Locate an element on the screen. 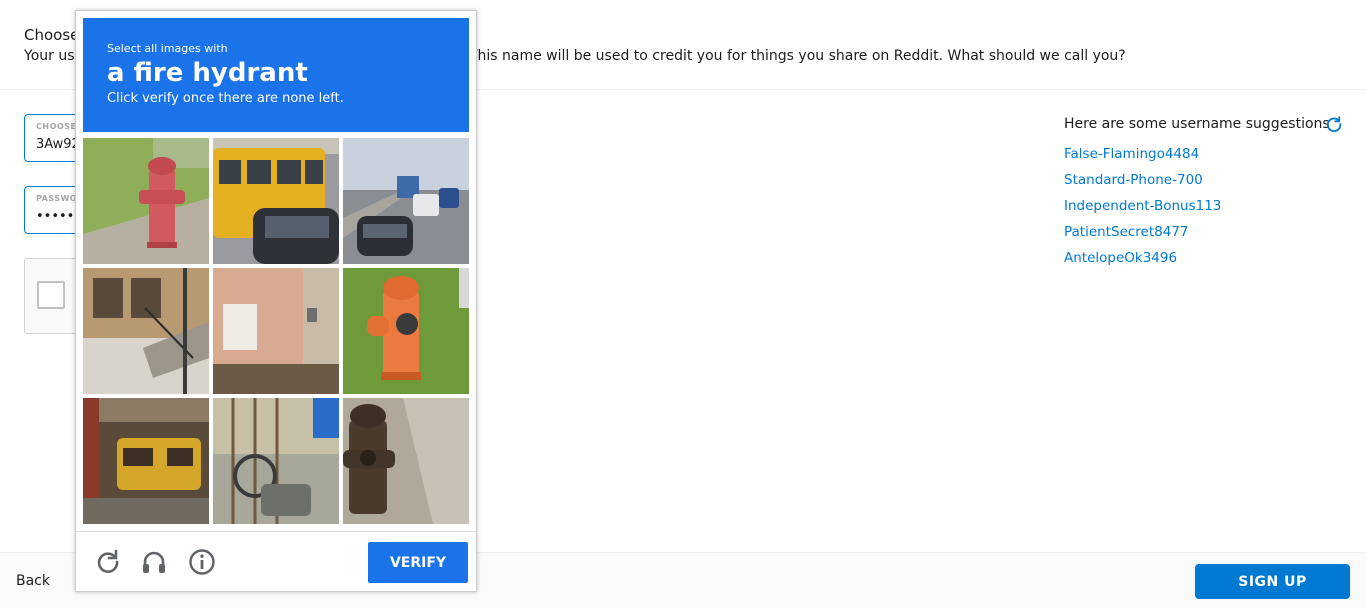 The width and height of the screenshot is (1366, 607). reload-icon is located at coordinates (108, 562).